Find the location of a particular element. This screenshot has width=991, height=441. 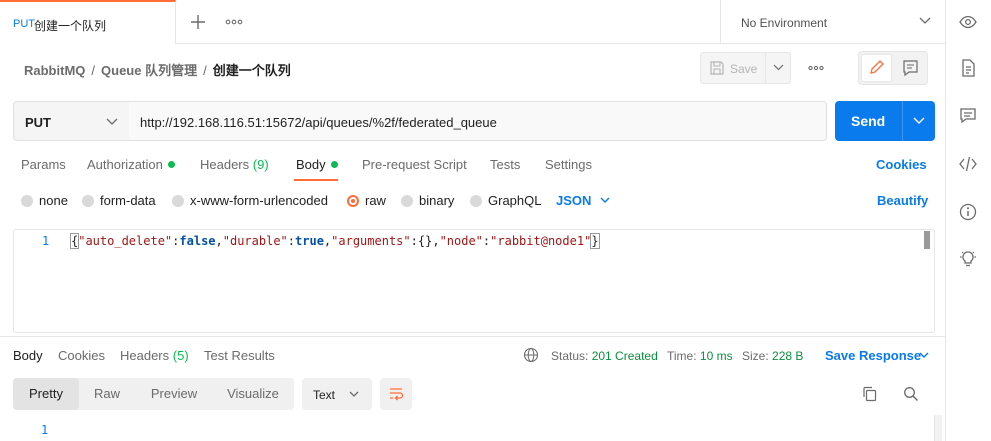

tab-tests: Tests is located at coordinates (505, 164).